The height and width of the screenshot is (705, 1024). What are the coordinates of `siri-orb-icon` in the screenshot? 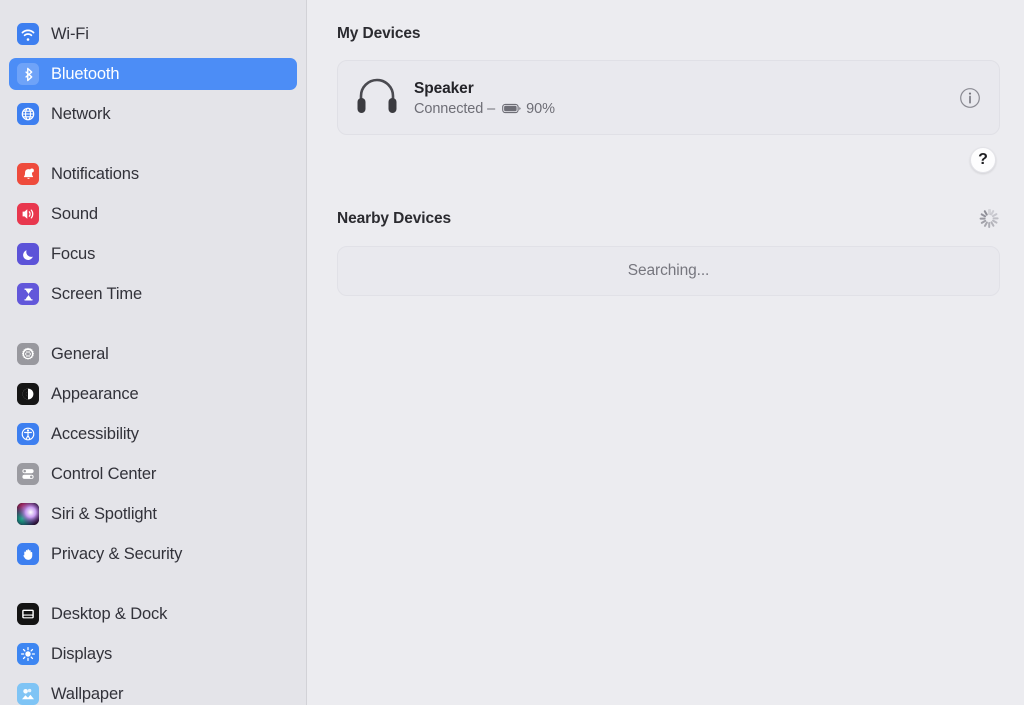 It's located at (28, 514).